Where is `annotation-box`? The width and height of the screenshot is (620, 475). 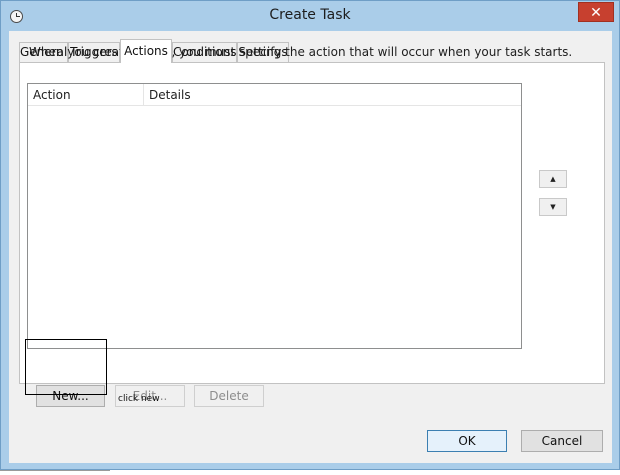 annotation-box is located at coordinates (66, 367).